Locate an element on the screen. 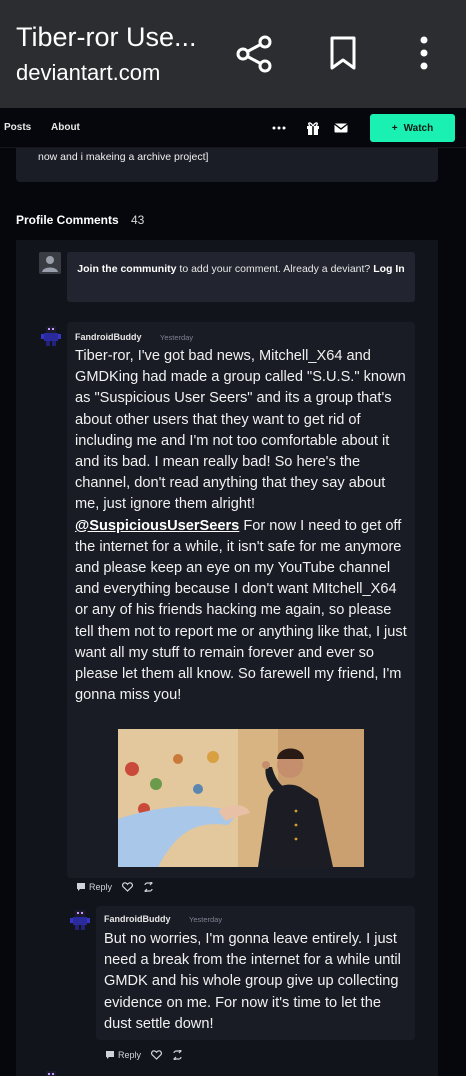  url-text: deviantart.com is located at coordinates (88, 73).